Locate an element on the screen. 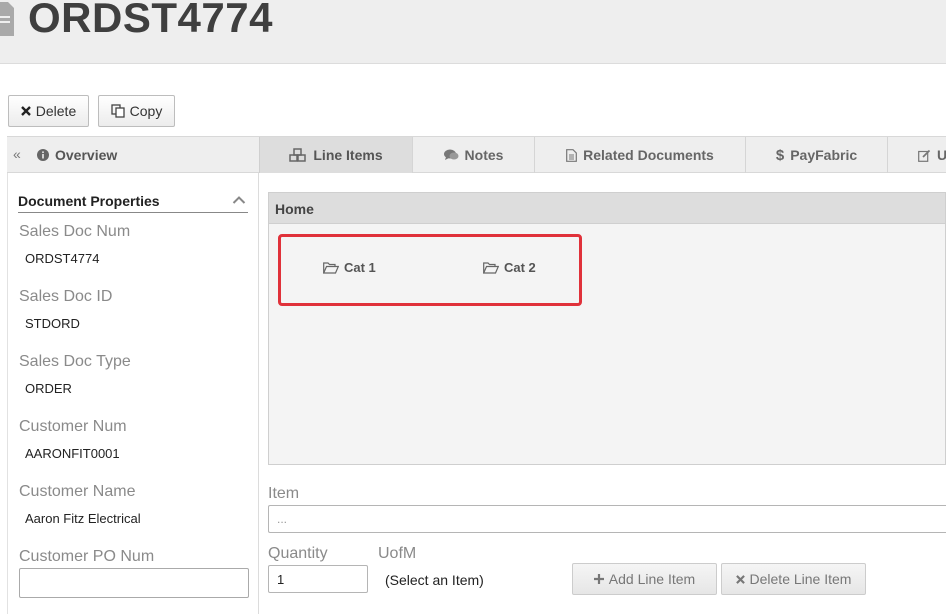 This screenshot has height=614, width=946. edit-icon is located at coordinates (924, 155).